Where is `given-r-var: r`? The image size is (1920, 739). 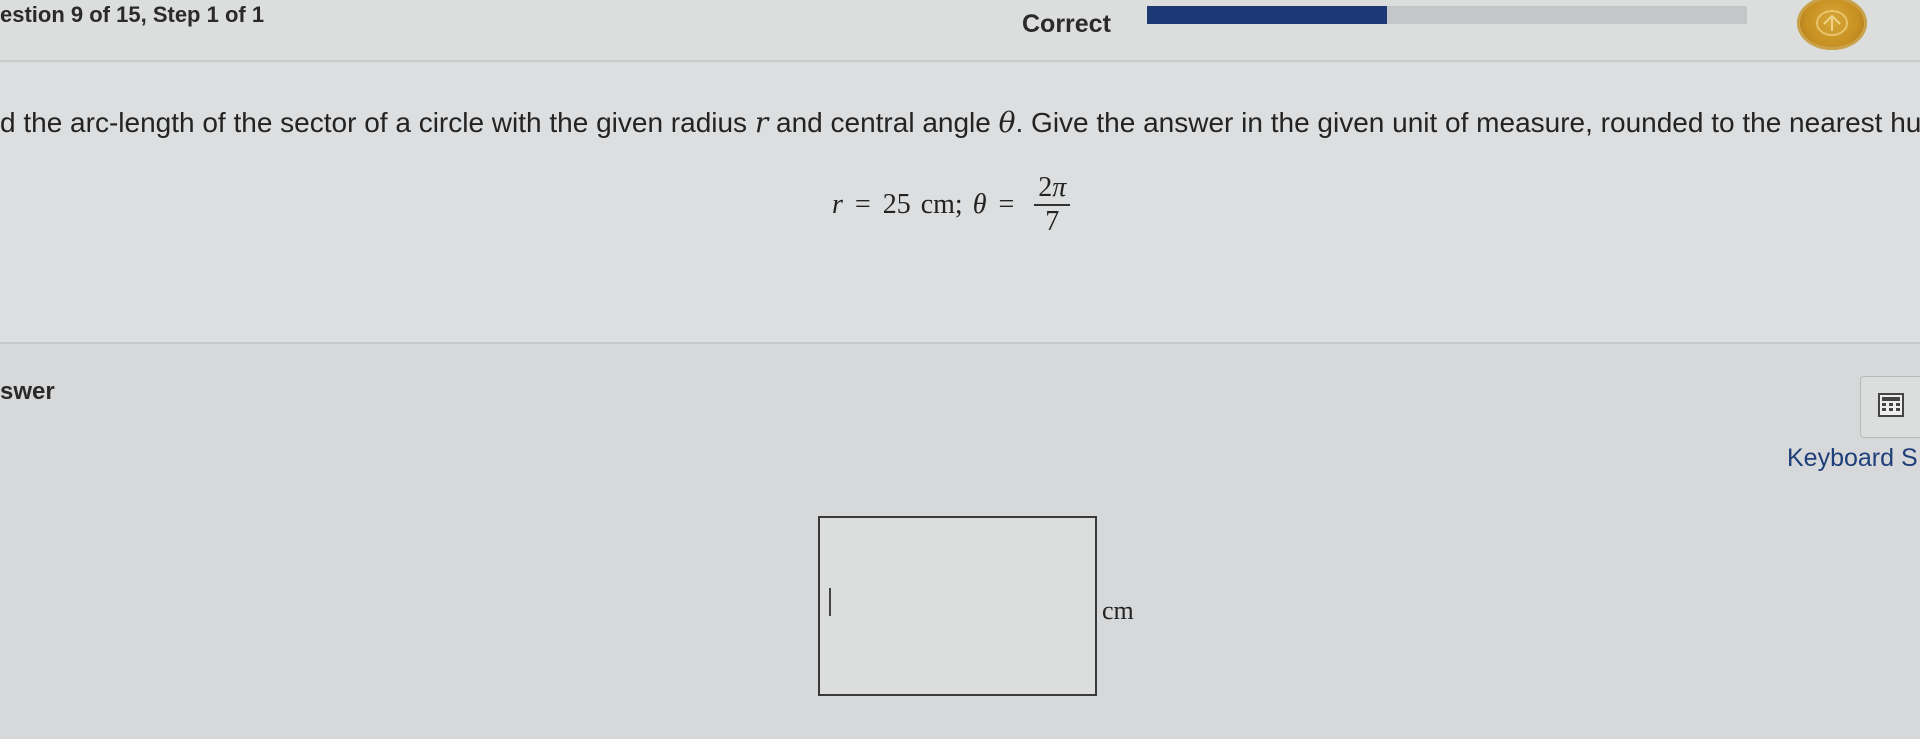 given-r-var: r is located at coordinates (837, 204).